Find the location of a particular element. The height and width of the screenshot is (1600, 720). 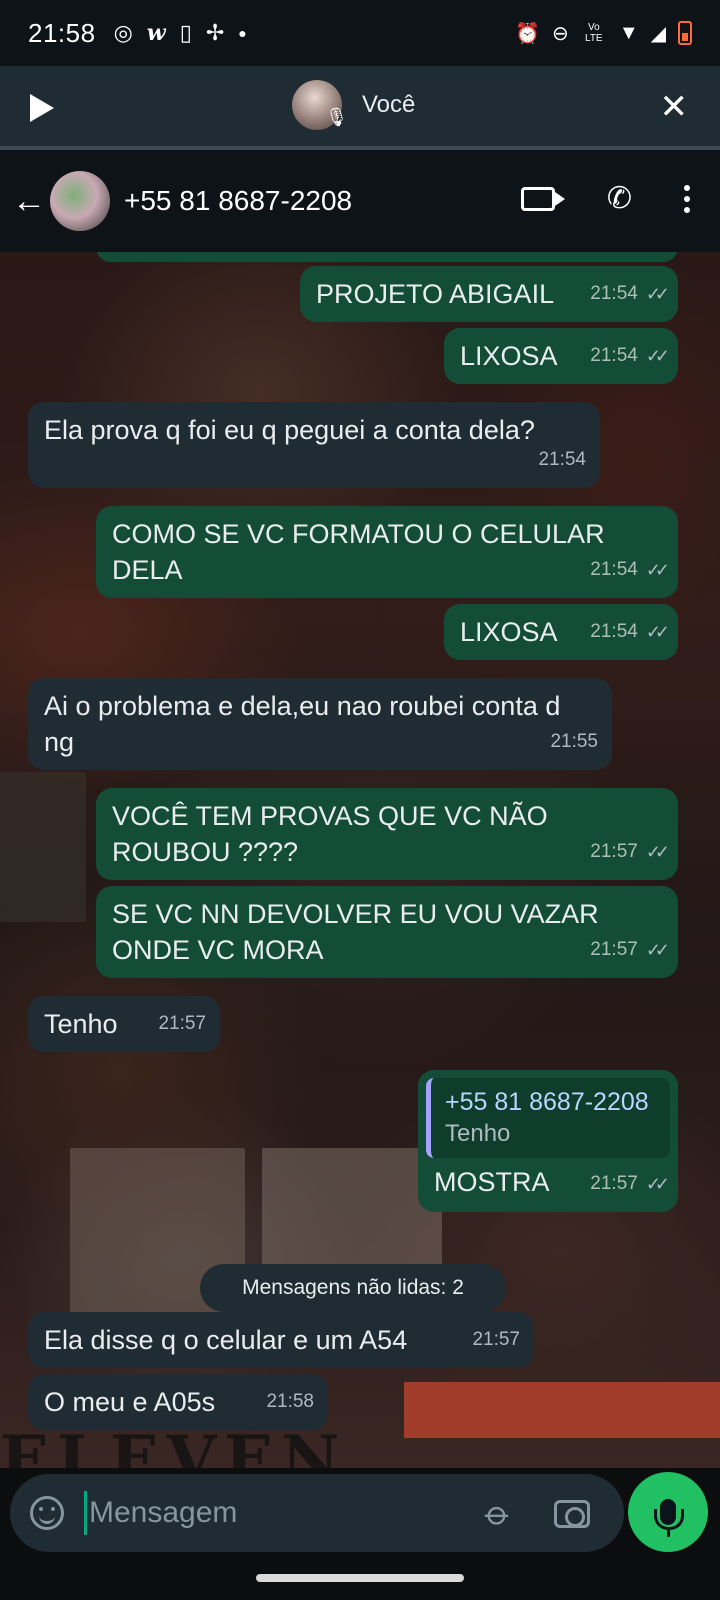

composer-bar: ⌀ is located at coordinates (360, 1513).